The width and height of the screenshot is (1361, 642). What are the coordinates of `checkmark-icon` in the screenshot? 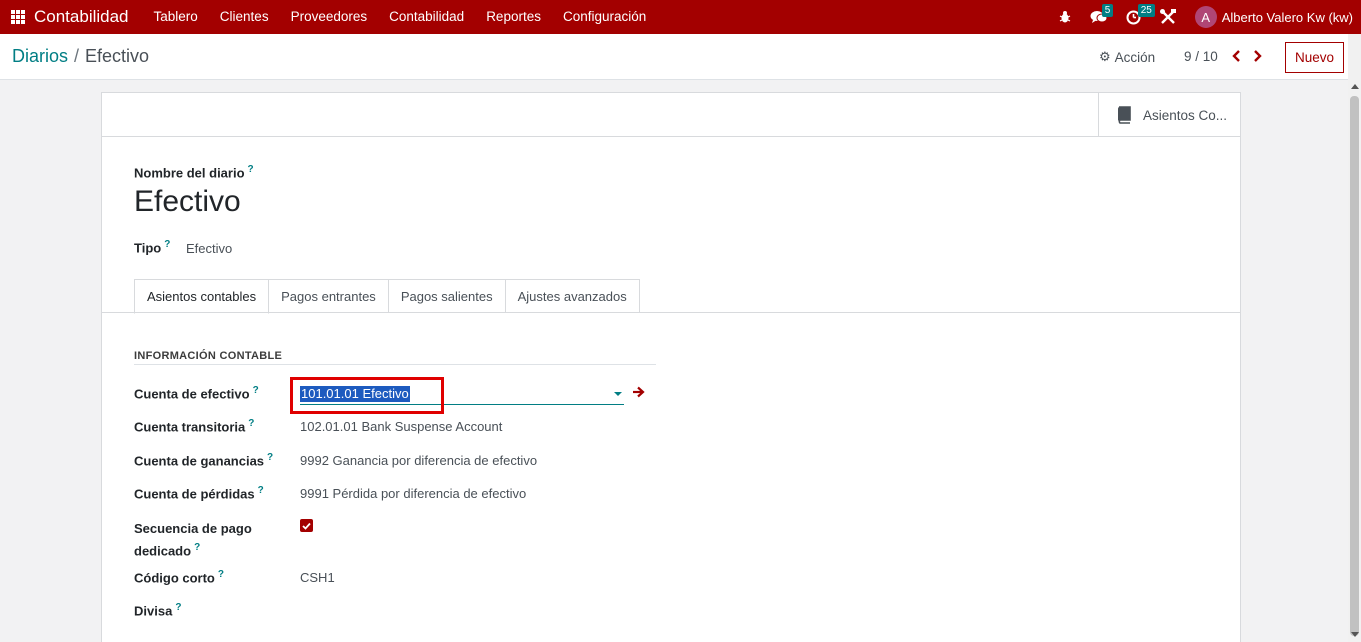 It's located at (306, 526).